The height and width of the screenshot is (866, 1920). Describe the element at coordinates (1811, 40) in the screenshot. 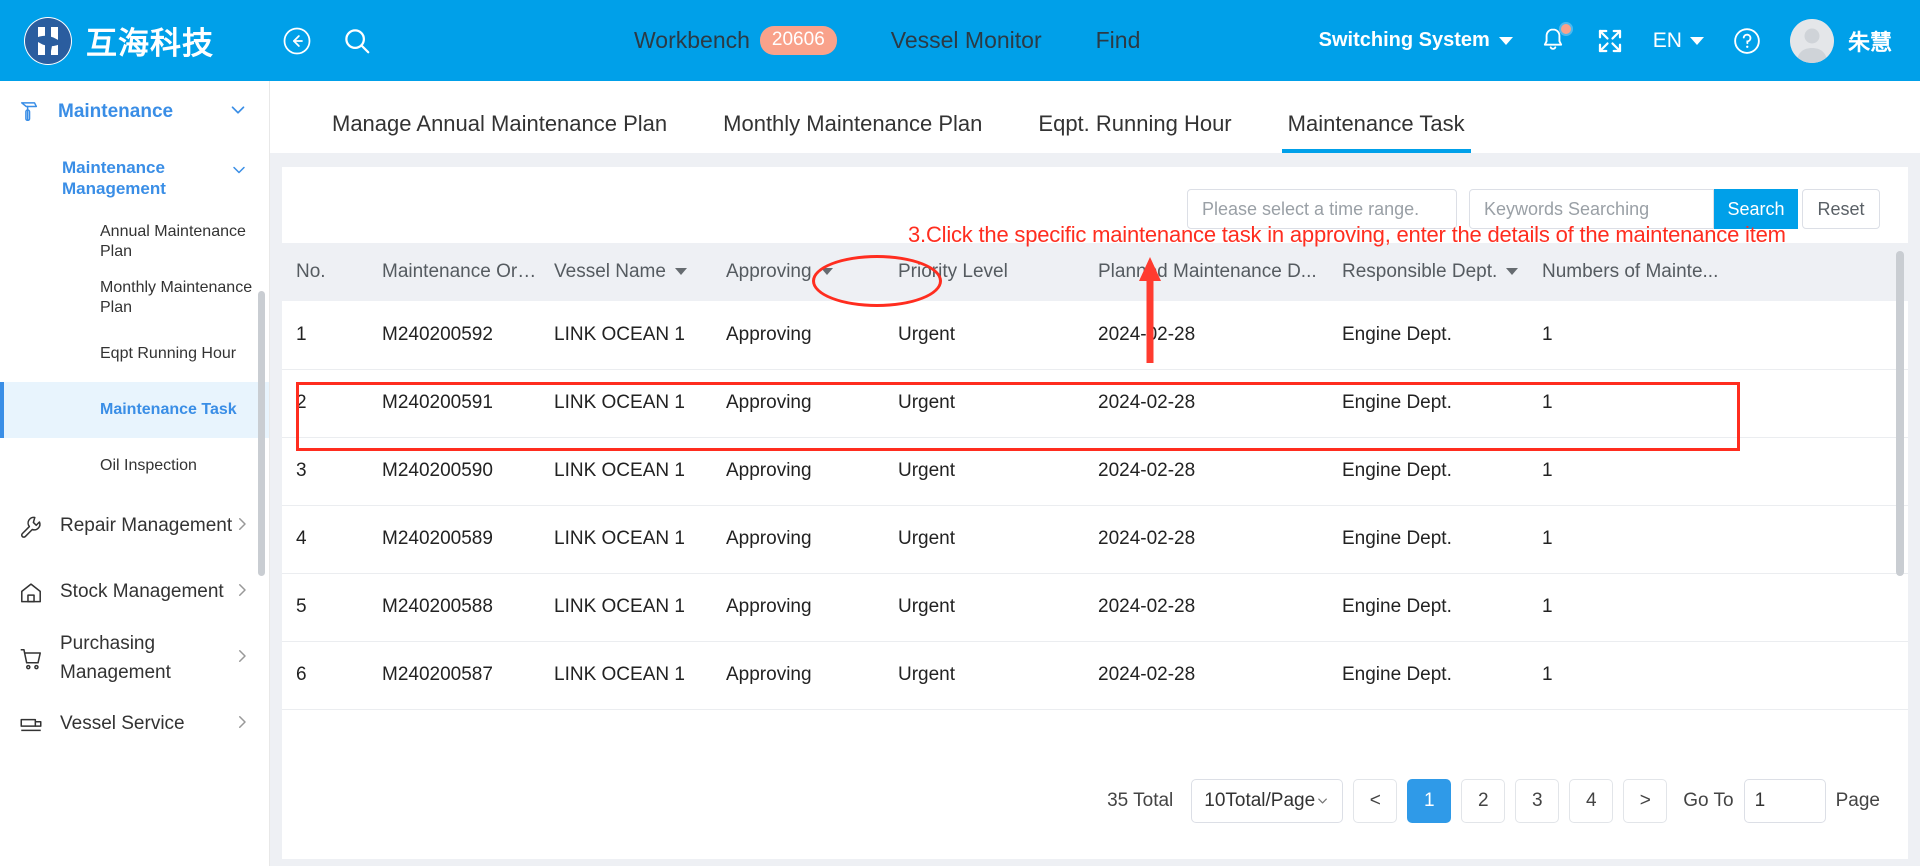

I see `user-avatar-icon` at that location.